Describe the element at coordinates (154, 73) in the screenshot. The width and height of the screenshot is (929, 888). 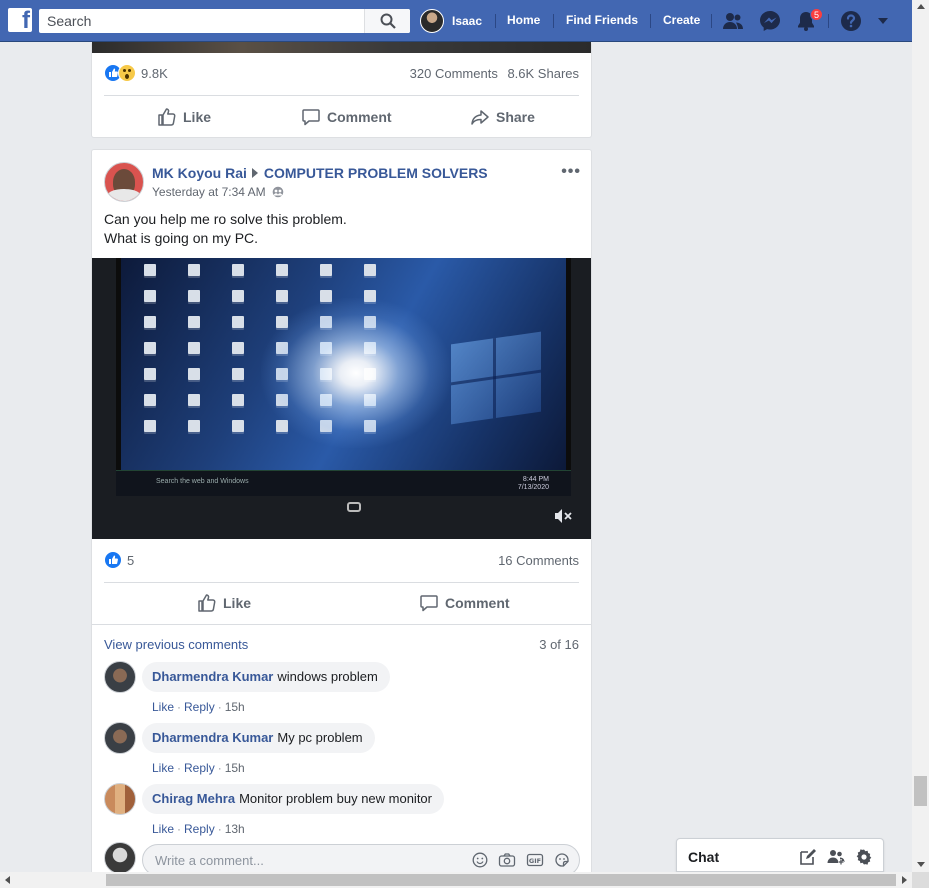
I see `reaction-count: 9.8K` at that location.